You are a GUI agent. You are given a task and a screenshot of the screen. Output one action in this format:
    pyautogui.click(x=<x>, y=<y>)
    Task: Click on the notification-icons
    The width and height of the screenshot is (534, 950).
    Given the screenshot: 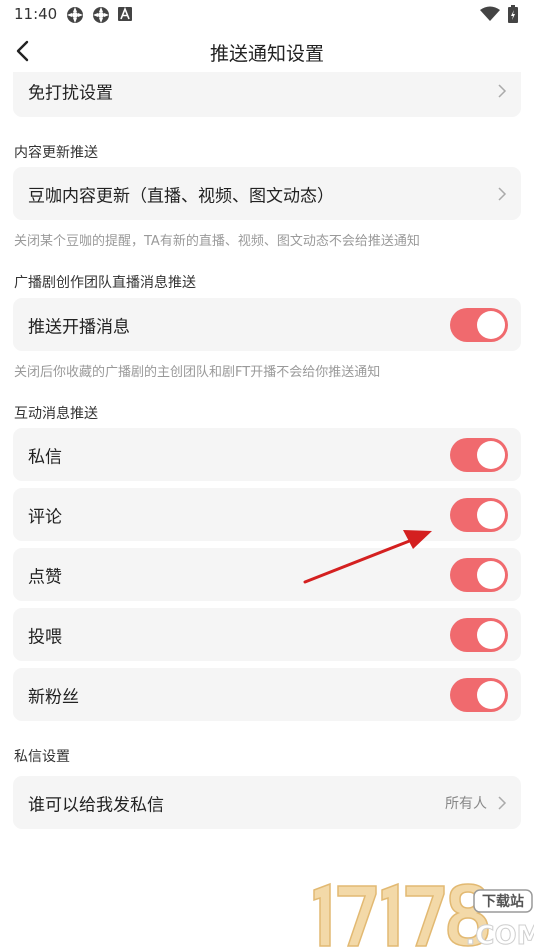 What is the action you would take?
    pyautogui.click(x=99, y=15)
    